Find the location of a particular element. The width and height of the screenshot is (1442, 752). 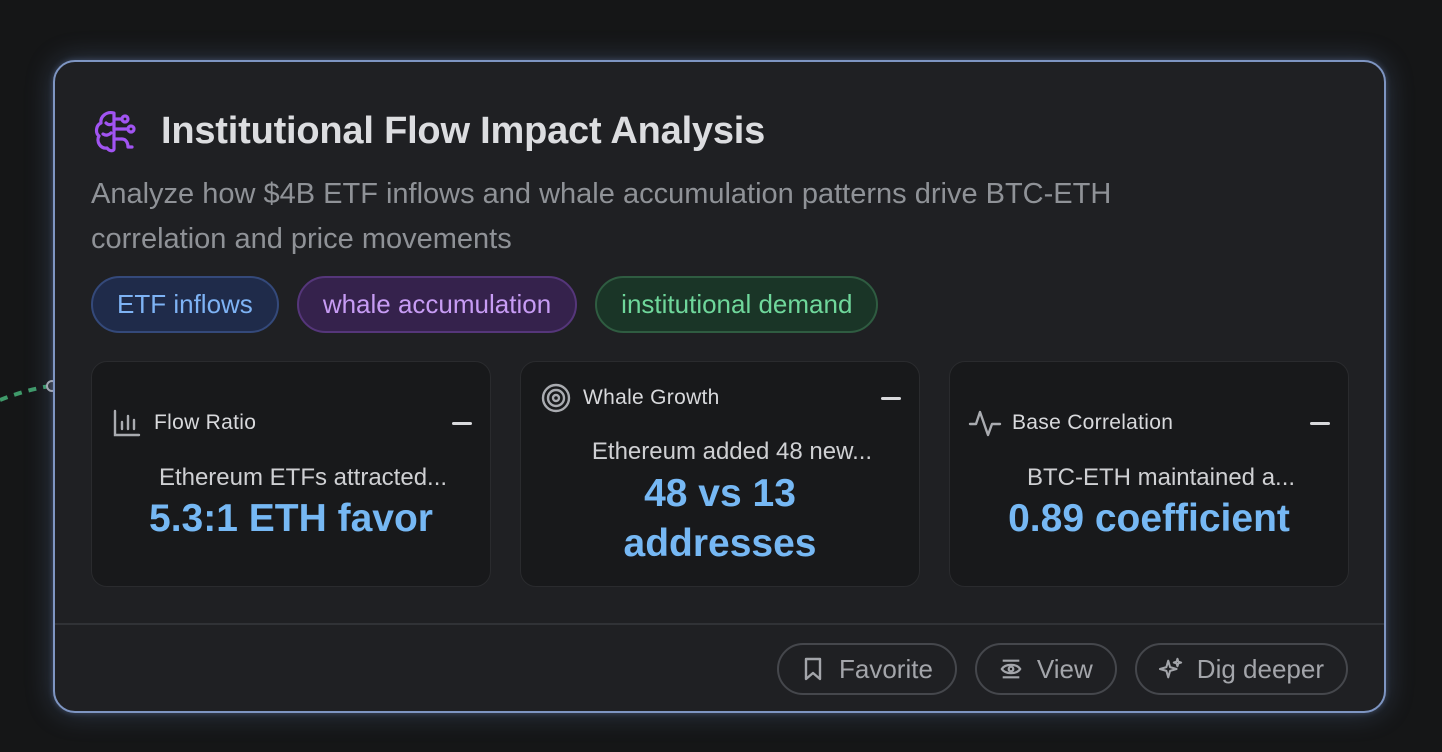

connector-edge is located at coordinates (29, 391).